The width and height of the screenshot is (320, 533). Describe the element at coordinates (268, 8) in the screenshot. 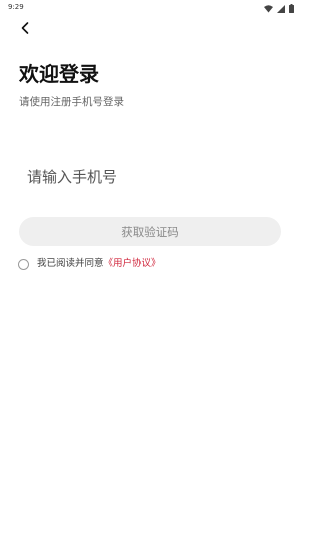

I see `wifi-icon` at that location.